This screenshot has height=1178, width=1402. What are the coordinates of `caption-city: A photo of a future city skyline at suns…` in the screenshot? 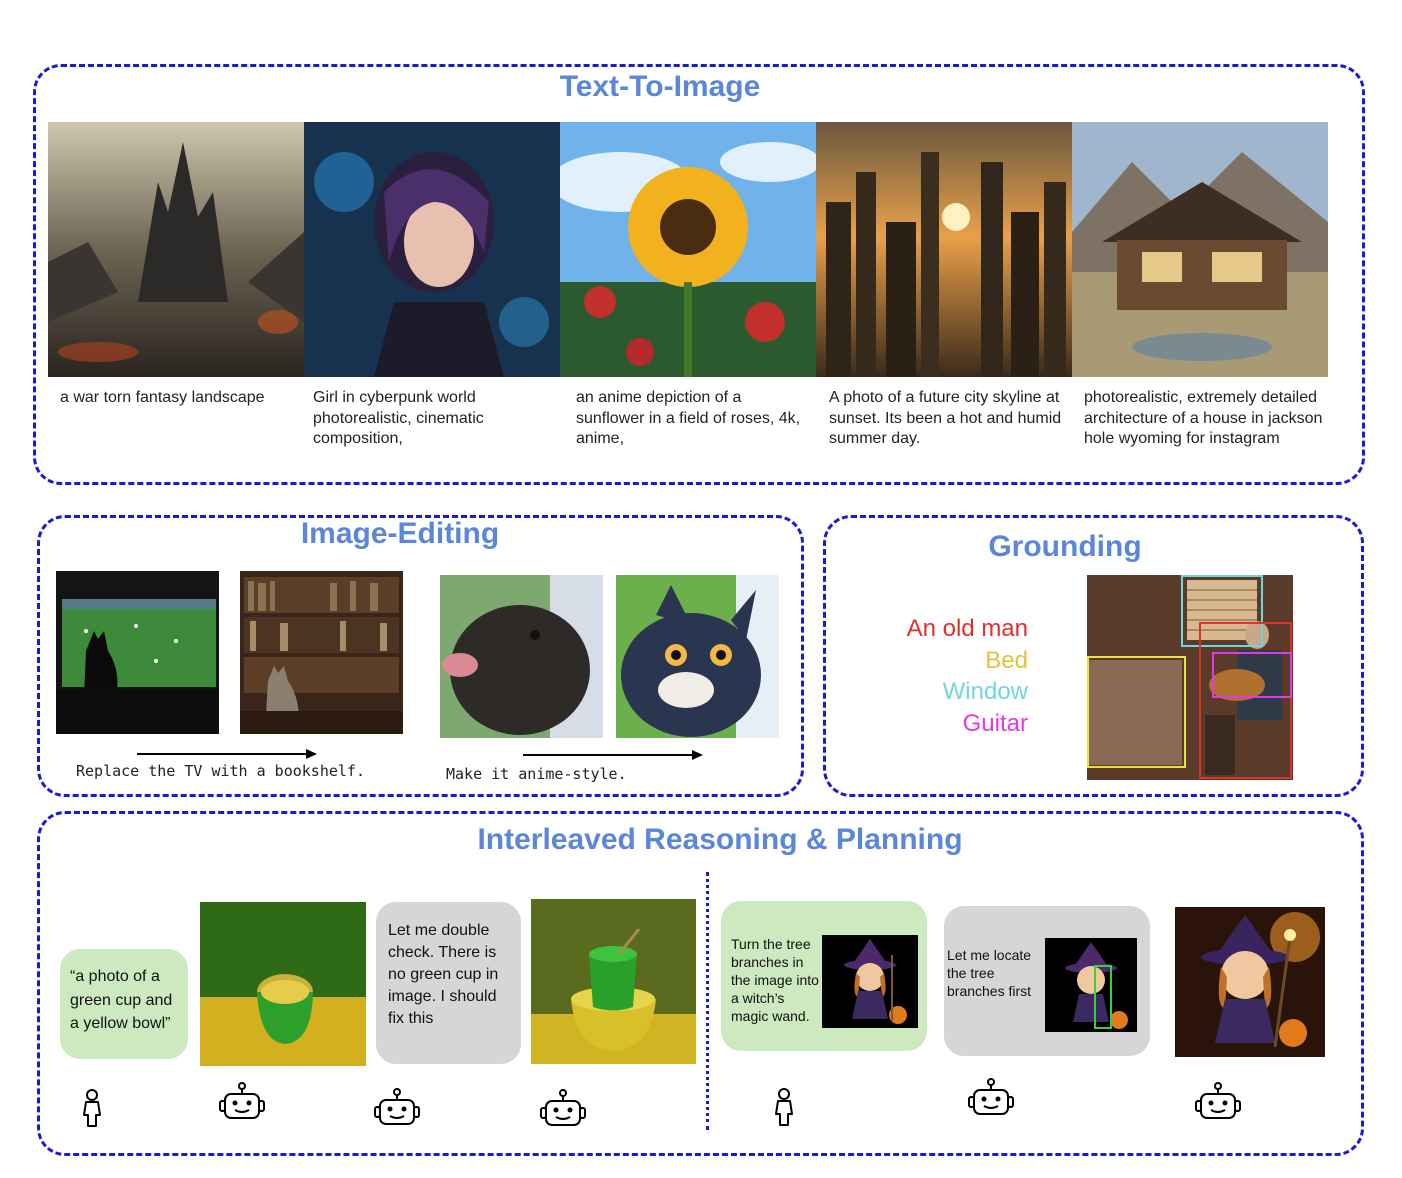 It's located at (945, 418).